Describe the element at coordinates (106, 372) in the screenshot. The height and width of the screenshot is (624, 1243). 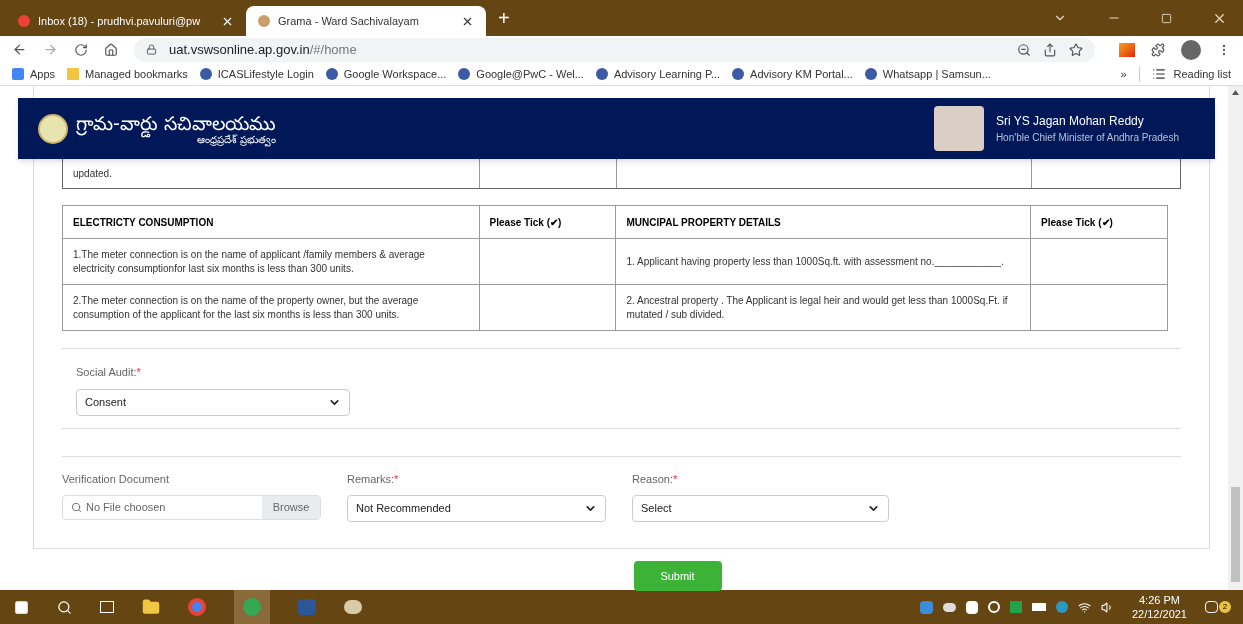
I see `field-label: Social Audit:` at that location.